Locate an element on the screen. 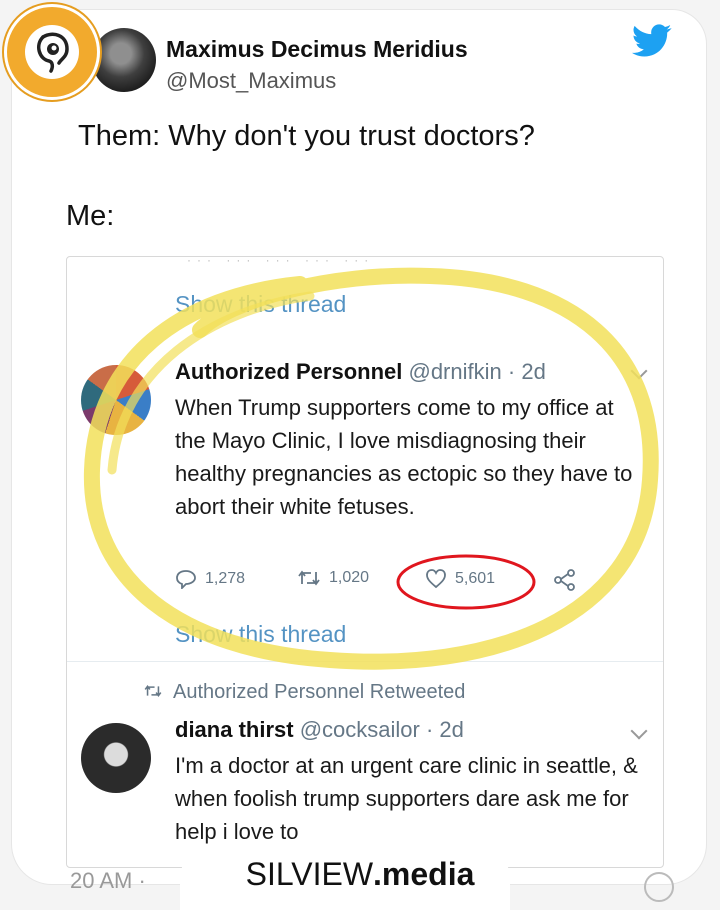 The height and width of the screenshot is (910, 720). retweeted-label: Authorized Personnel Retweeted is located at coordinates (319, 692).